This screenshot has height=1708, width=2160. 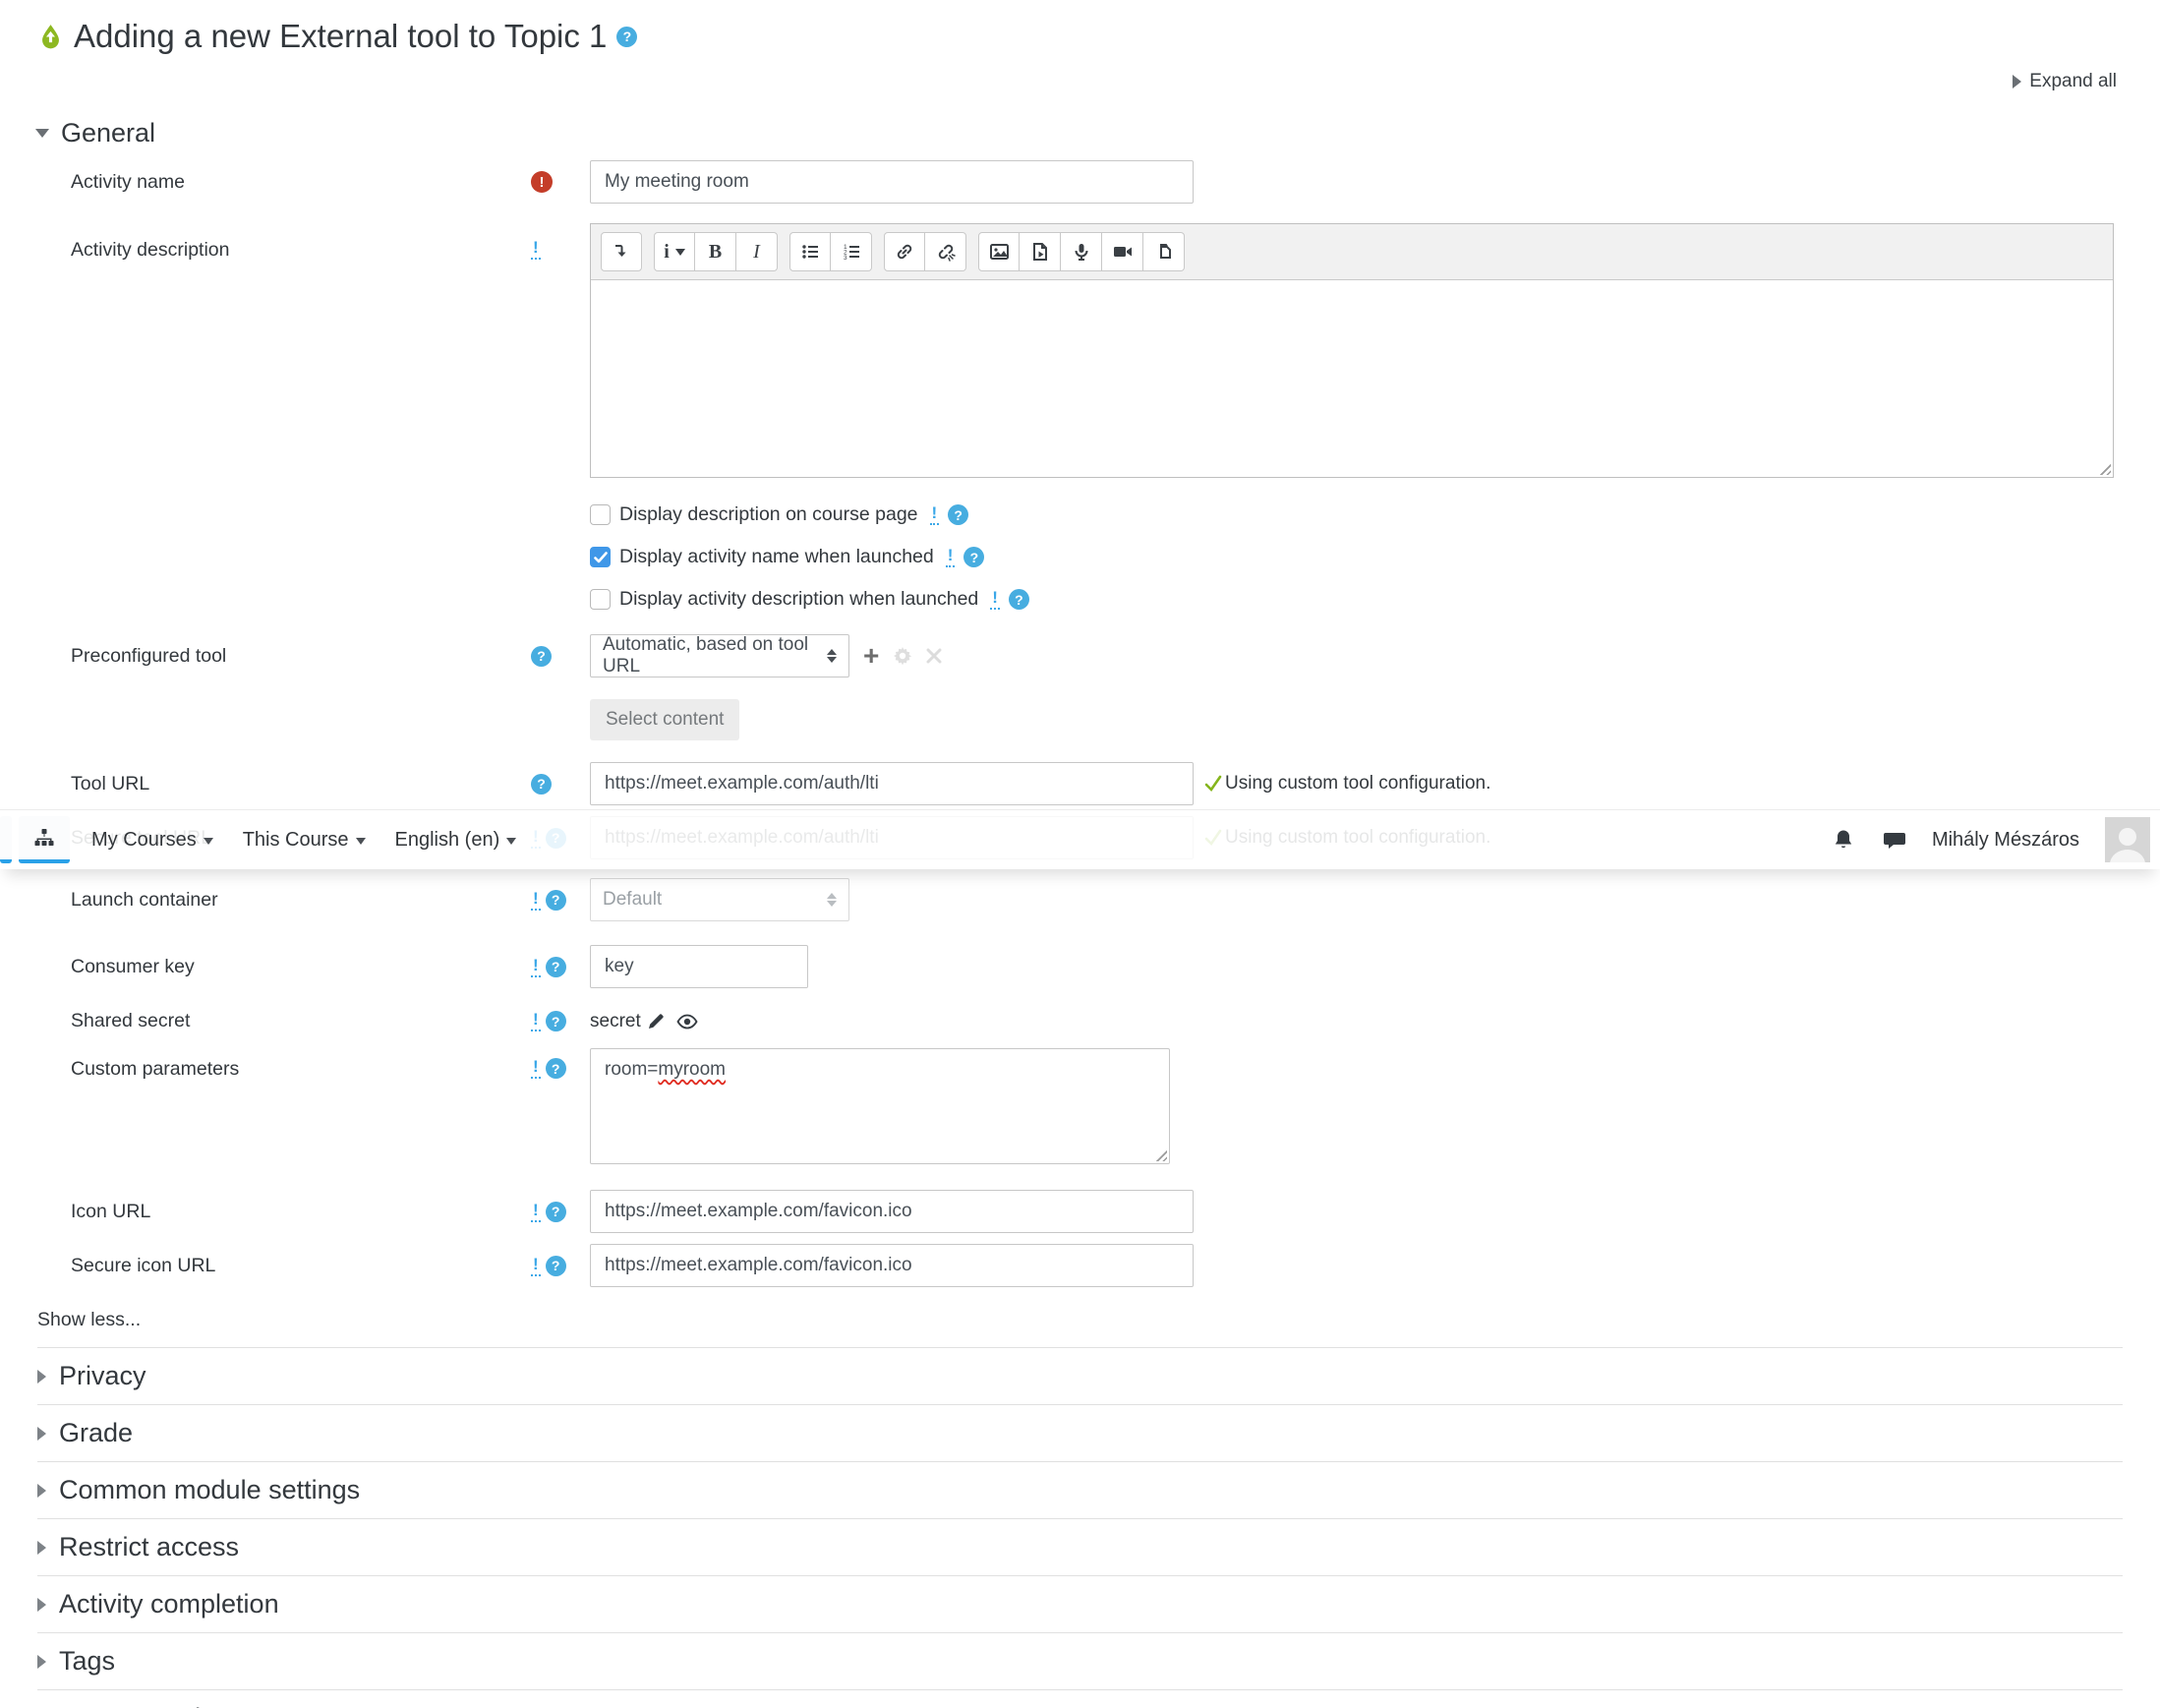 What do you see at coordinates (720, 655) in the screenshot?
I see `preconfigured-tool-select: Automatic, based on tool URL` at bounding box center [720, 655].